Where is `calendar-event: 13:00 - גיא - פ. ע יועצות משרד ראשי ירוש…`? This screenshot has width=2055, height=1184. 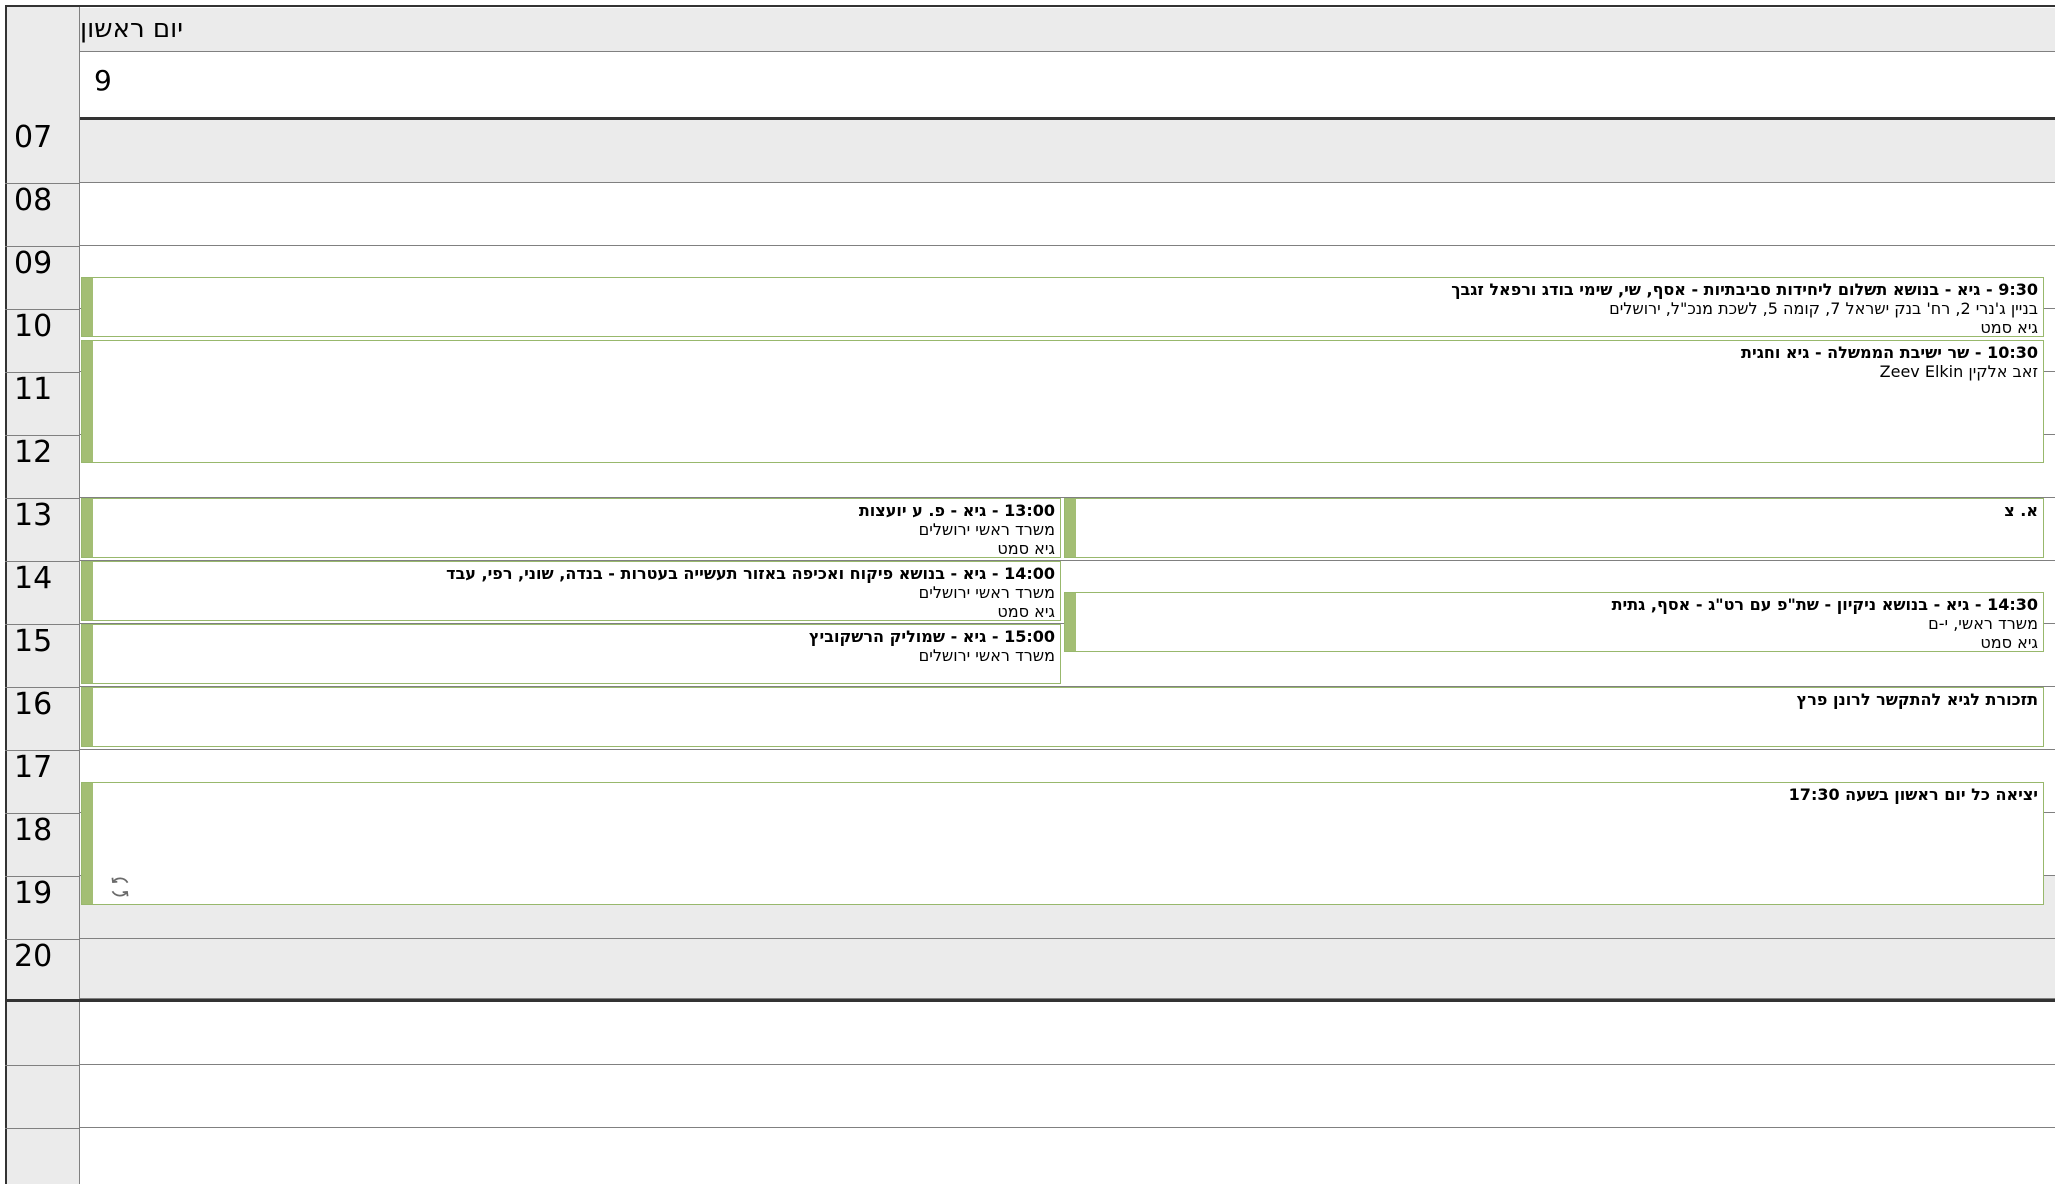 calendar-event: 13:00 - גיא - פ. ע יועצות משרד ראשי ירוש… is located at coordinates (571, 528).